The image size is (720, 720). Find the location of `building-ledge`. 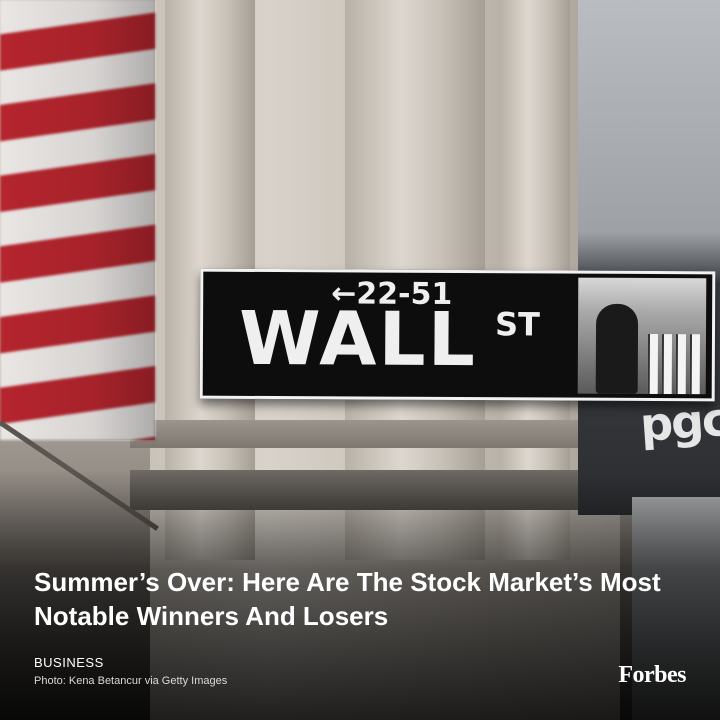

building-ledge is located at coordinates (390, 434).